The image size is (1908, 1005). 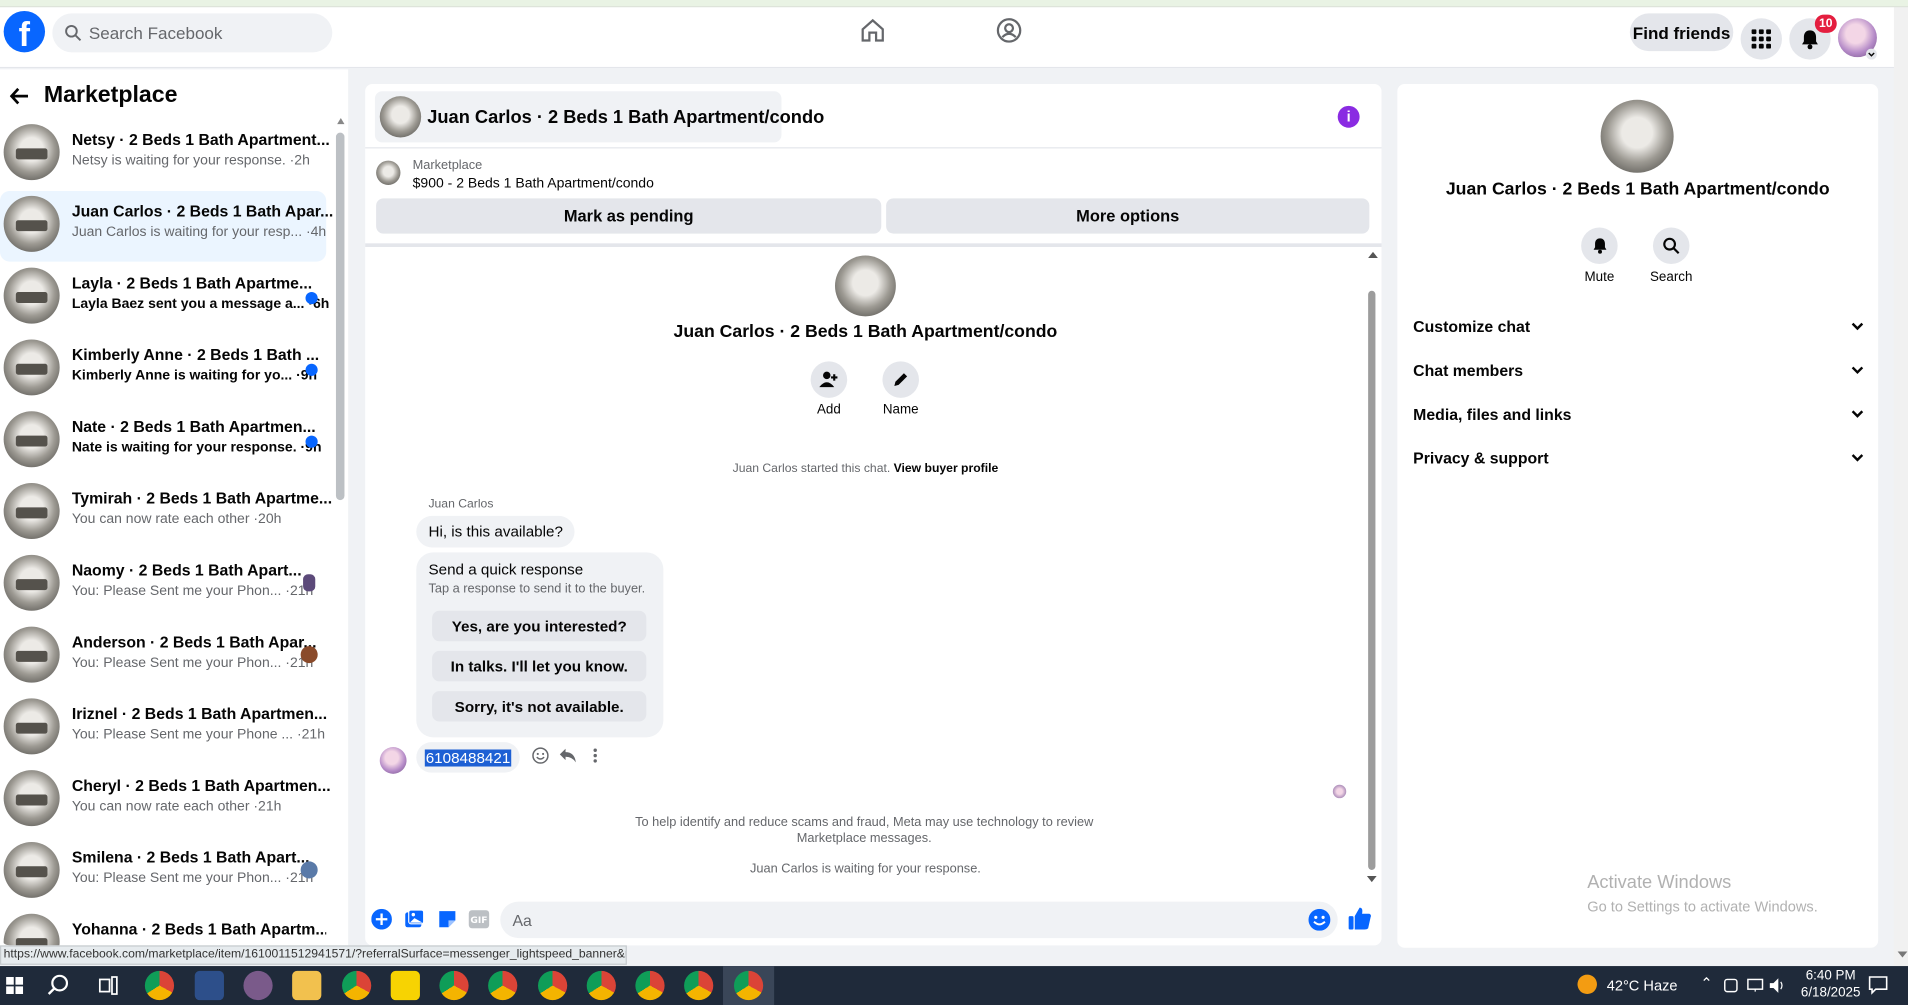 I want to click on read-receipt-avatar, so click(x=1339, y=791).